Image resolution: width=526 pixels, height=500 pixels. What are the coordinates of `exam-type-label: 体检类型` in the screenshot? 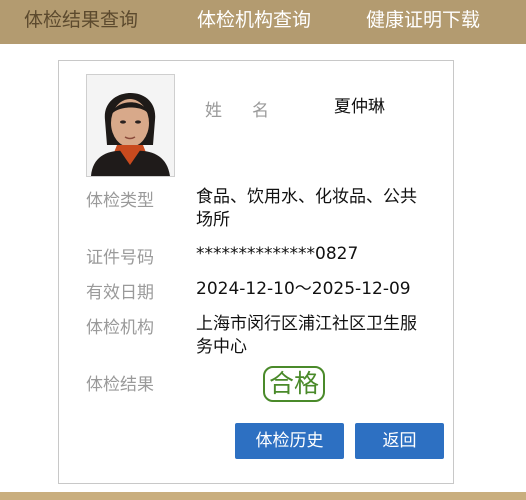 It's located at (120, 201).